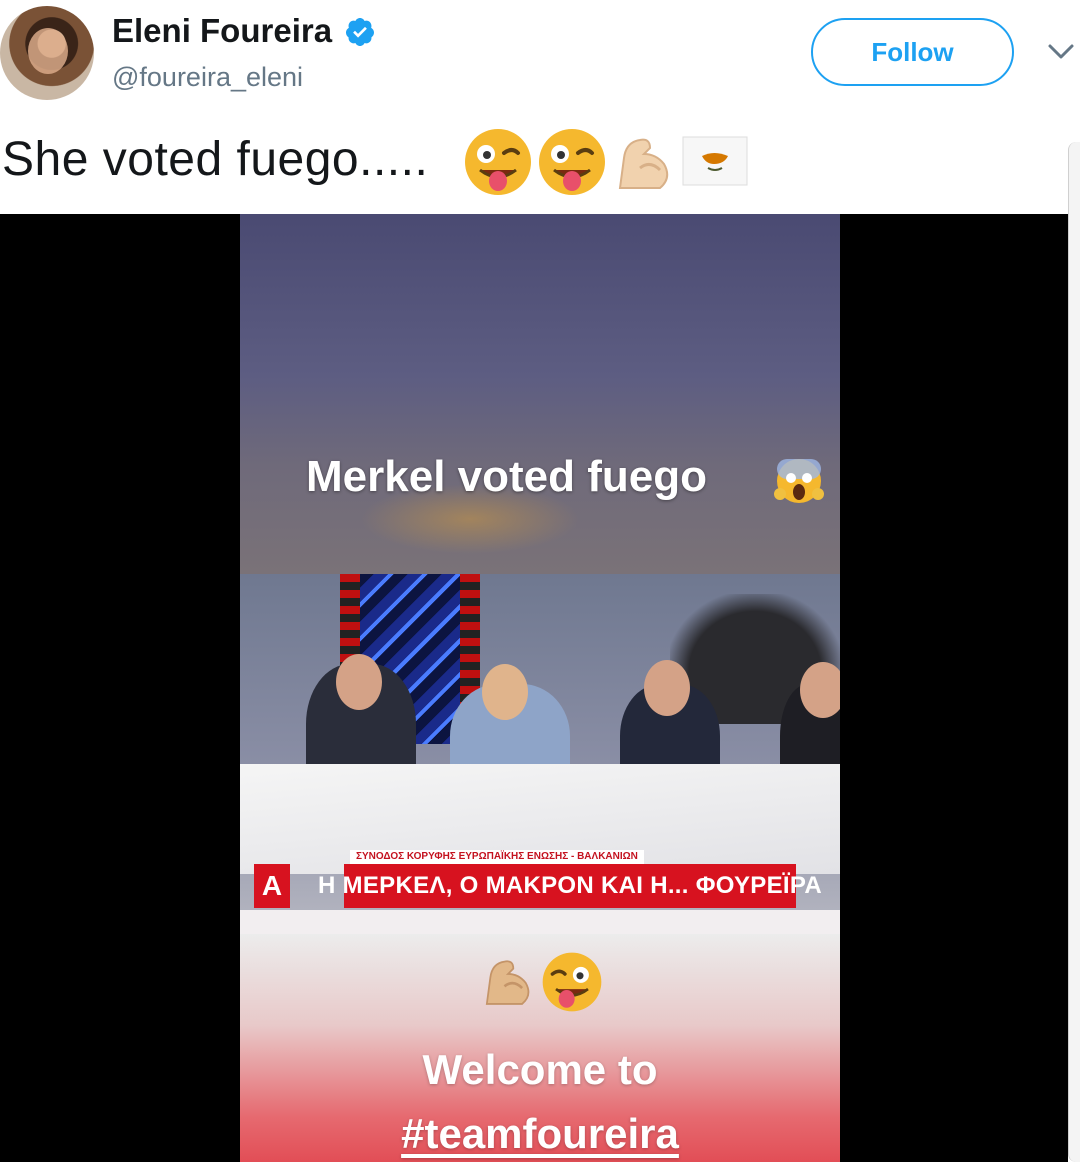  I want to click on news-headline: Η ΜΕΡΚΕΛ, Ο ΜΑΚΡΟΝ ΚΑΙ Η... ΦΟΥΡΕΪΡΑ, so click(570, 886).